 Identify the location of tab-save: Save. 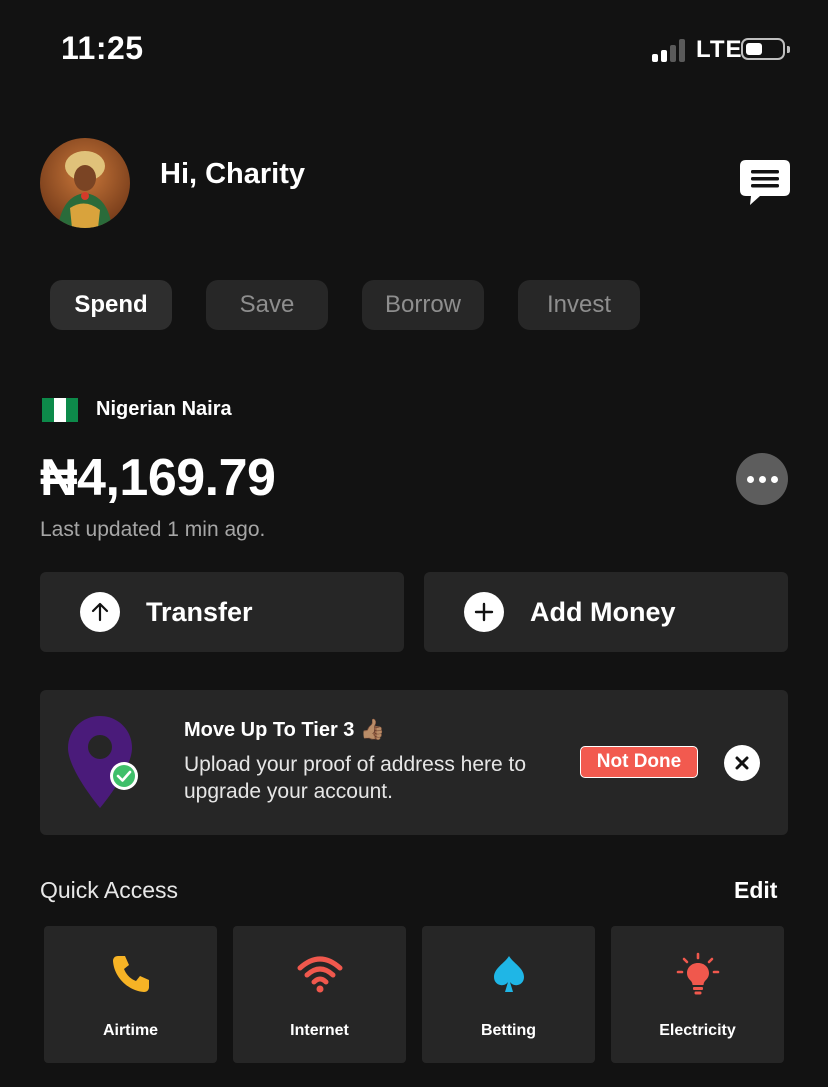
(267, 305).